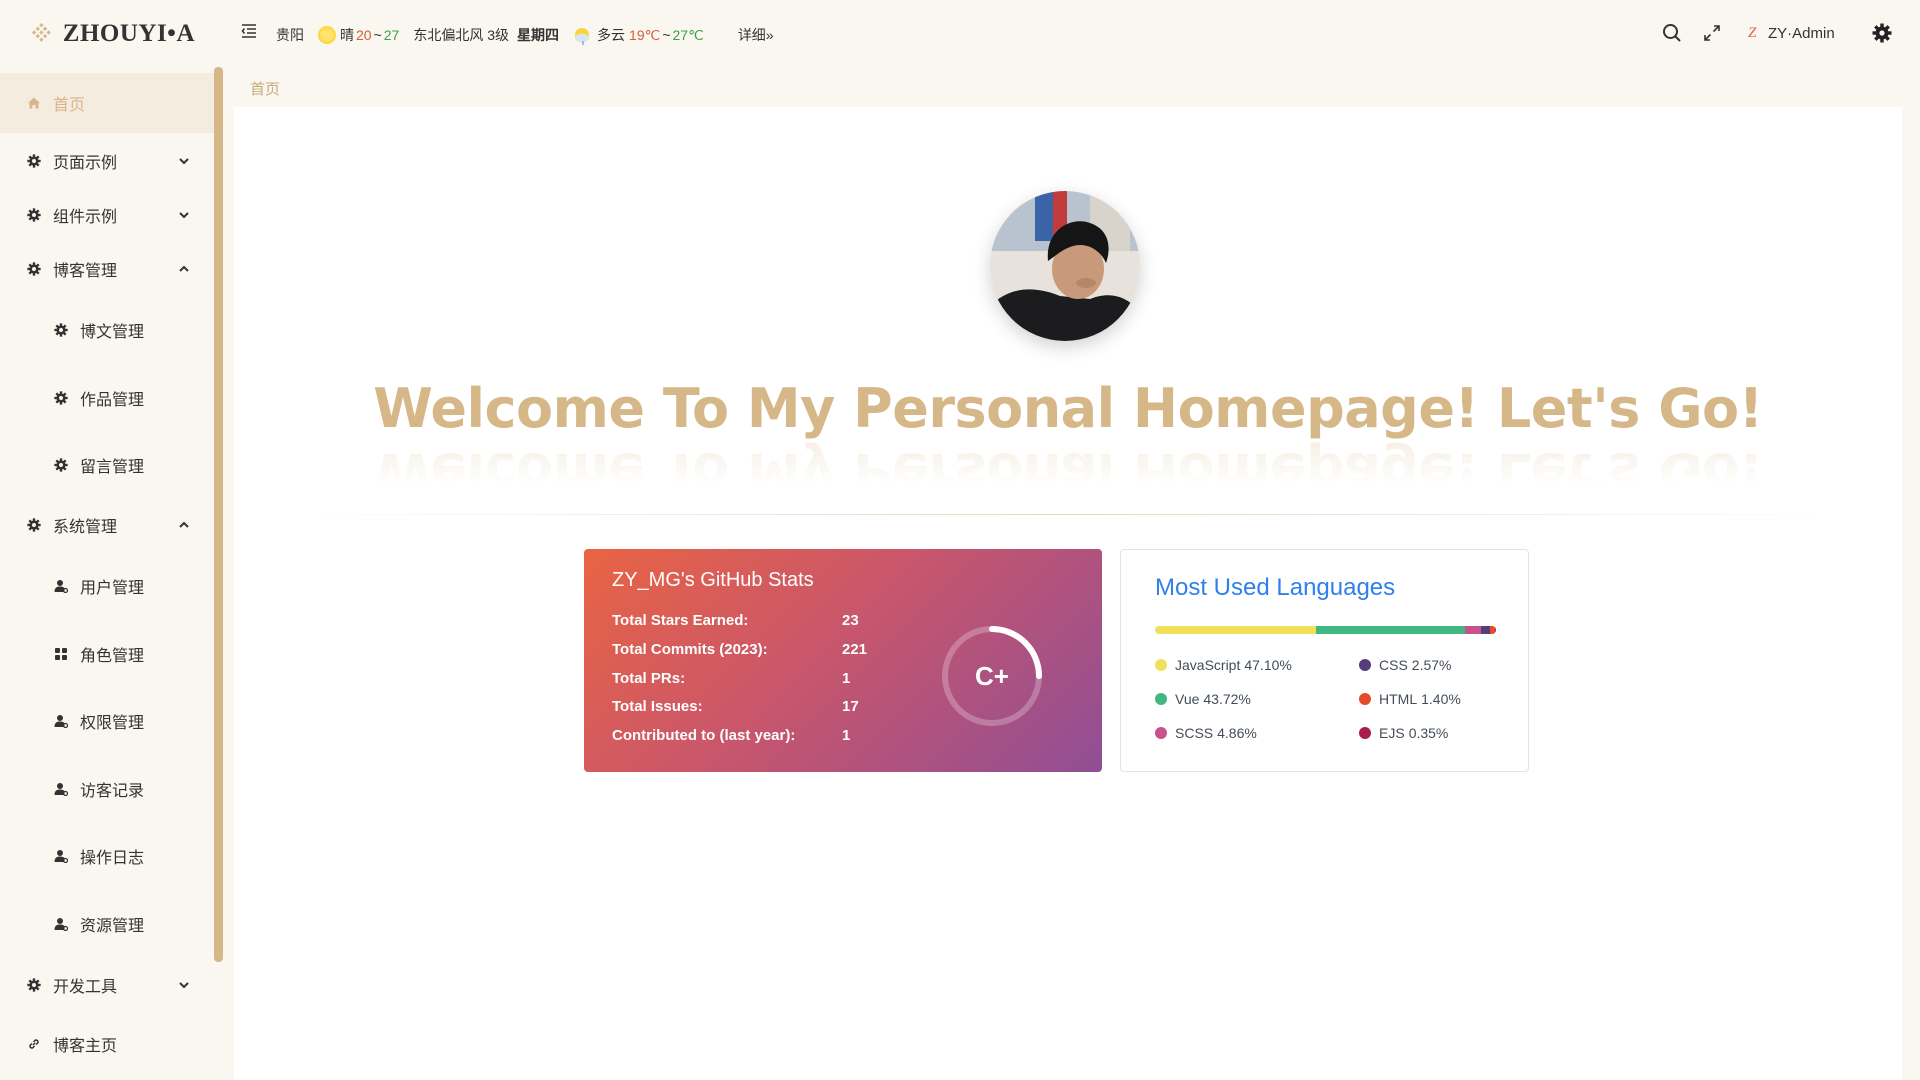 This screenshot has width=1920, height=1080. Describe the element at coordinates (1392, 733) in the screenshot. I see `language-name: EJS` at that location.